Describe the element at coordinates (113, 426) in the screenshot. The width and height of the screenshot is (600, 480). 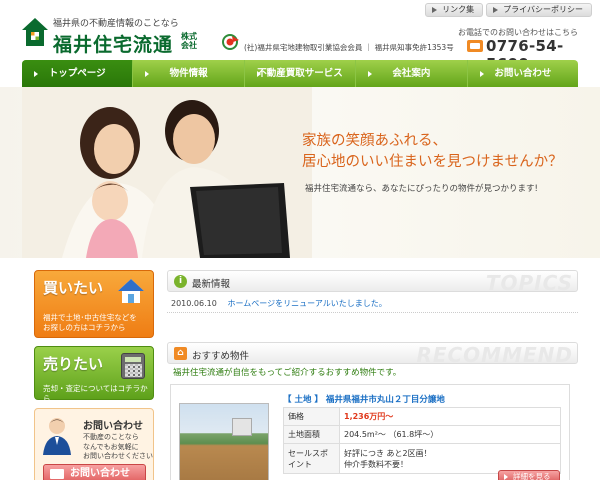
I see `contact-title: お問い合わせ` at that location.